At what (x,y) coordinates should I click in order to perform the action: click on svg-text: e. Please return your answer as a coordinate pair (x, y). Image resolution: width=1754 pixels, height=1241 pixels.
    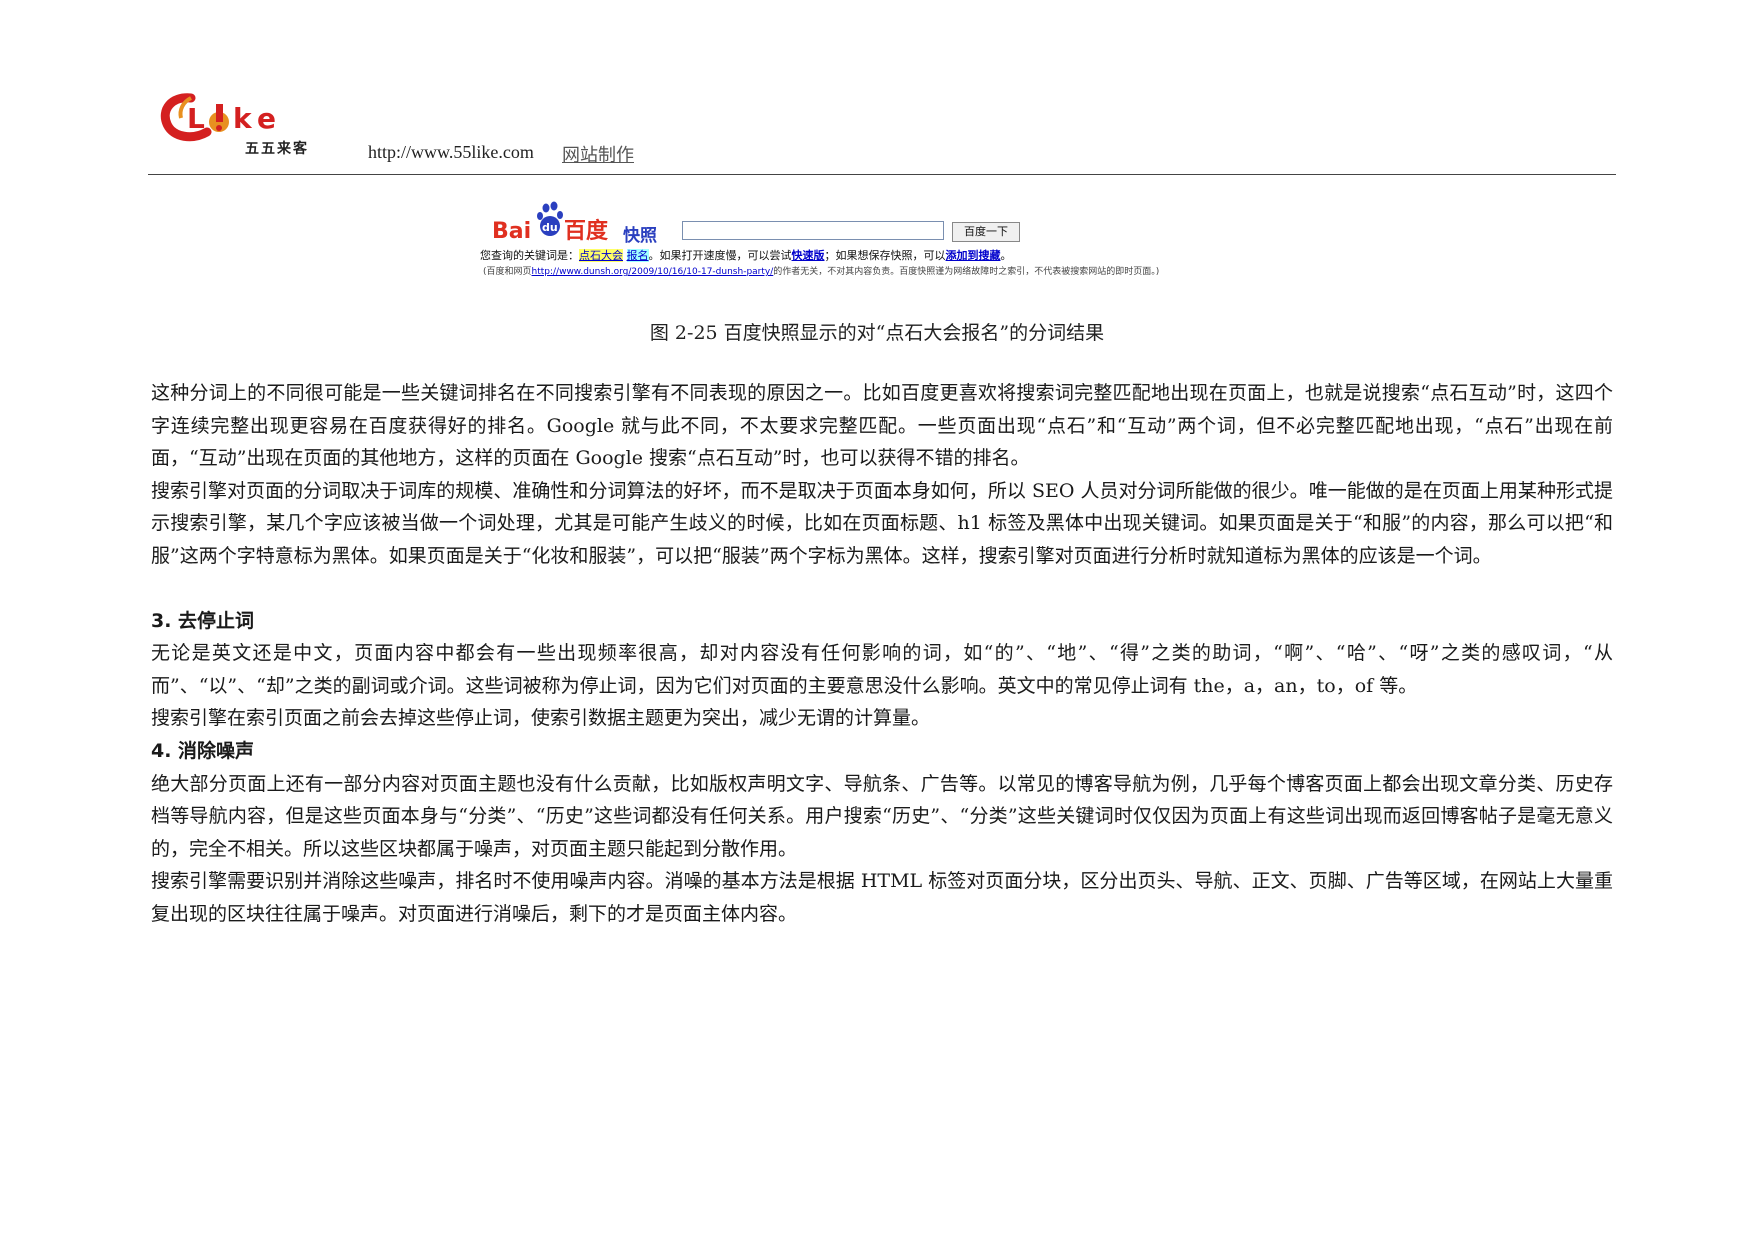
    Looking at the image, I should click on (266, 118).